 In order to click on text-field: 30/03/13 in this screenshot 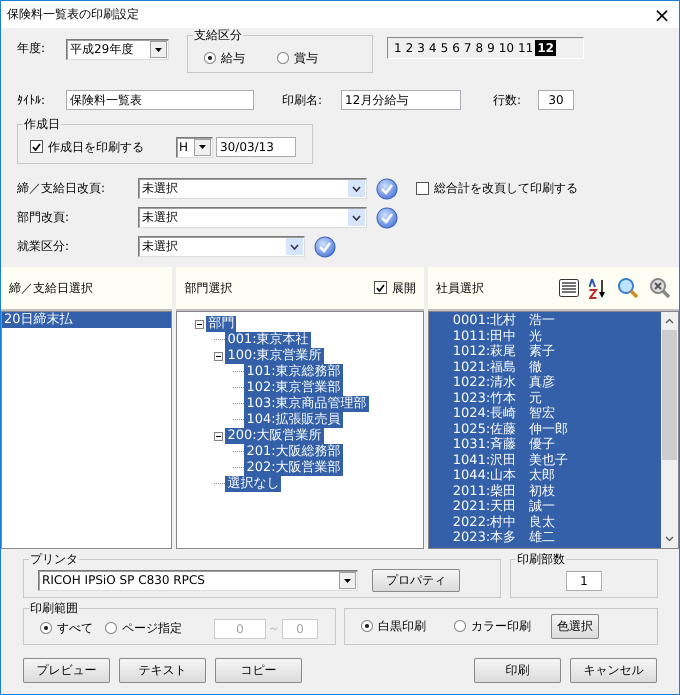, I will do `click(256, 147)`.